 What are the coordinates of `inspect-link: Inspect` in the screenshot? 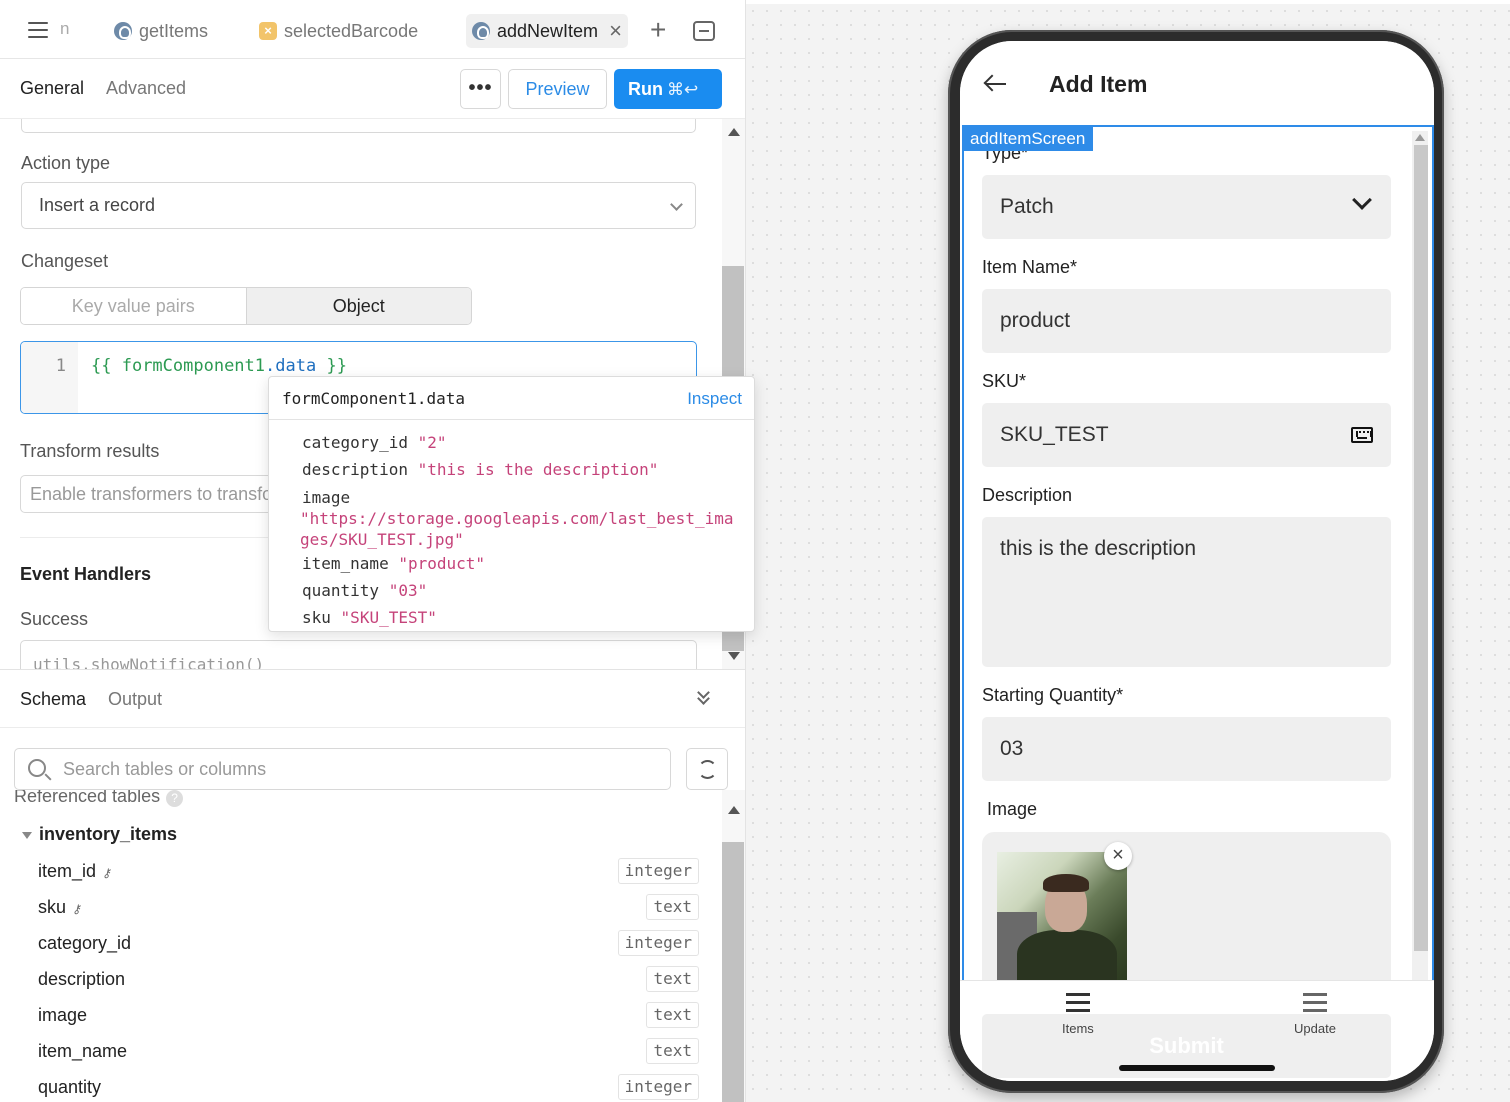 It's located at (714, 399).